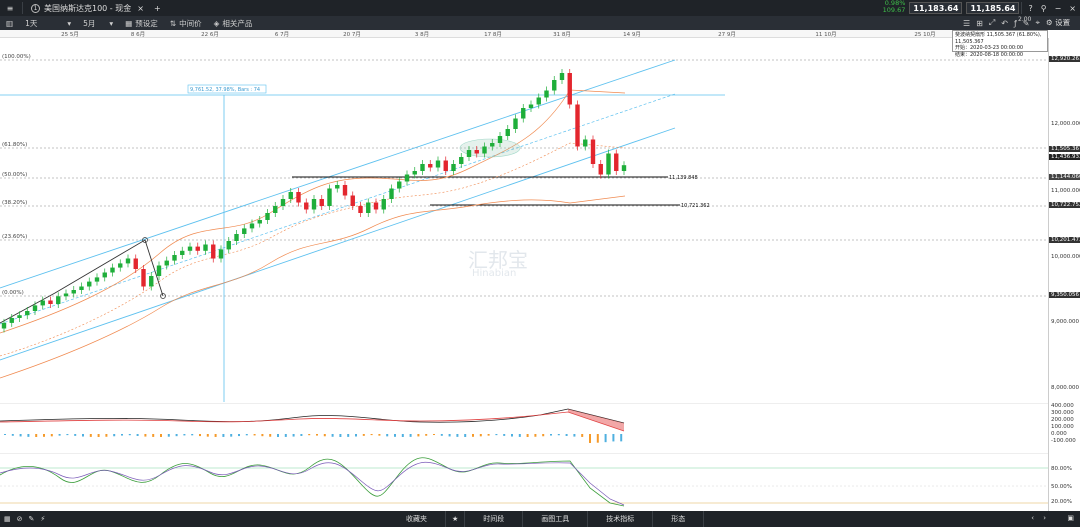  I want to click on related-products-button: ◈ 相关产品, so click(233, 23).